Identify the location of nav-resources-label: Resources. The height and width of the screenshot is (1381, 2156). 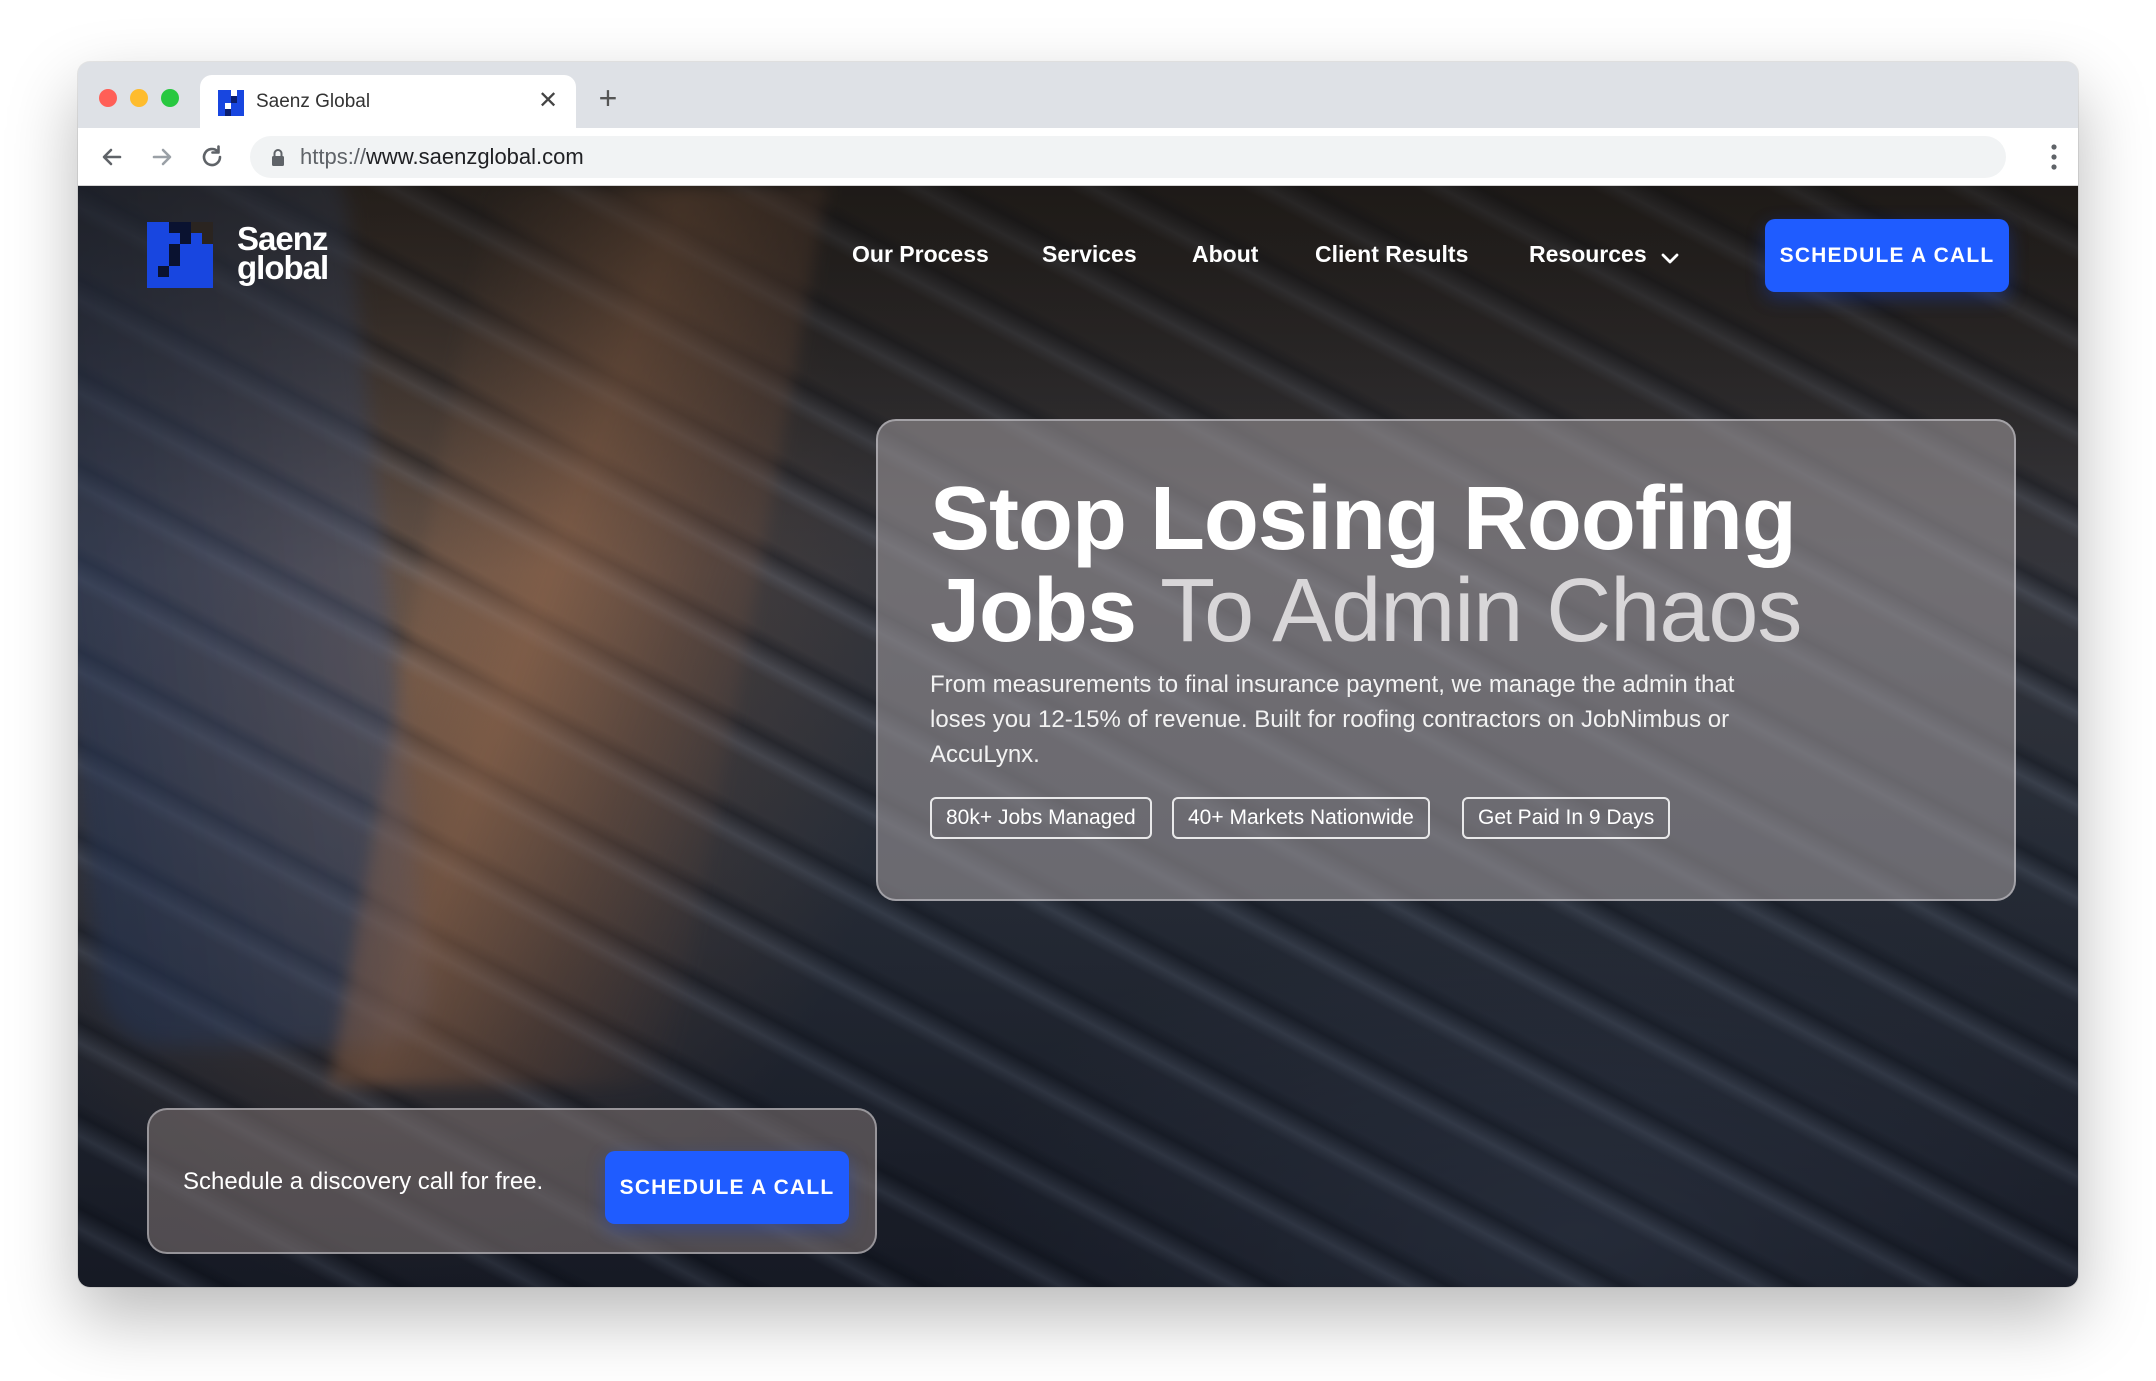
(1588, 254).